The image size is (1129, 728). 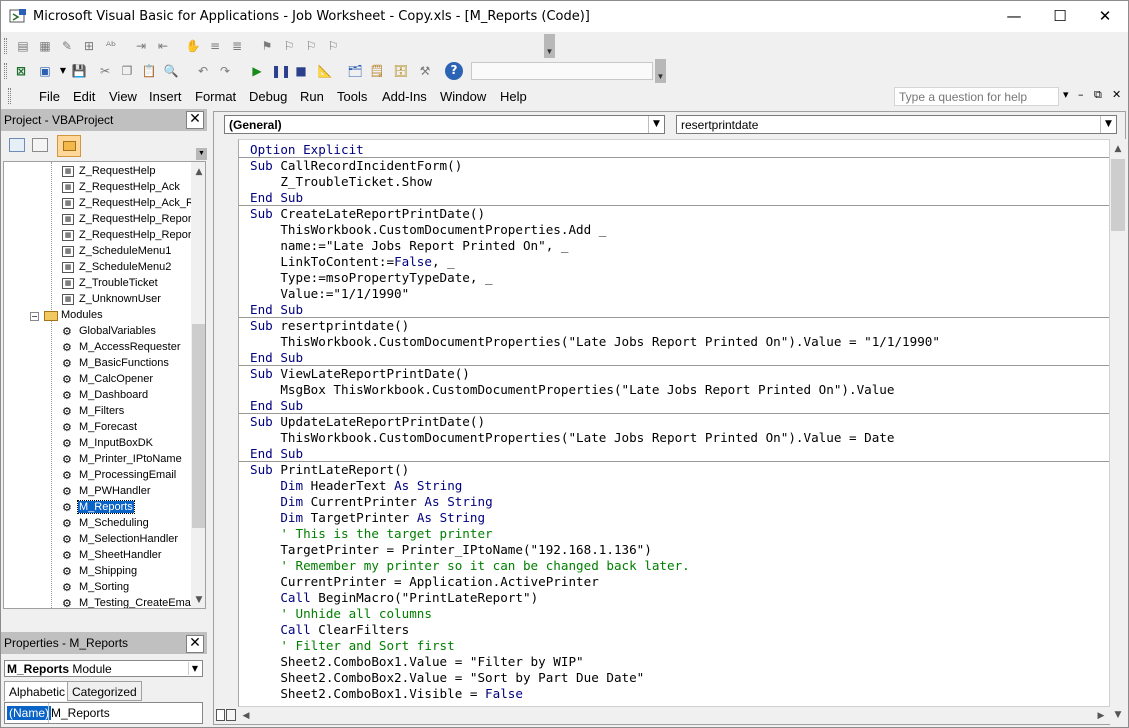 What do you see at coordinates (80, 713) in the screenshot?
I see `property-value: M_Reports` at bounding box center [80, 713].